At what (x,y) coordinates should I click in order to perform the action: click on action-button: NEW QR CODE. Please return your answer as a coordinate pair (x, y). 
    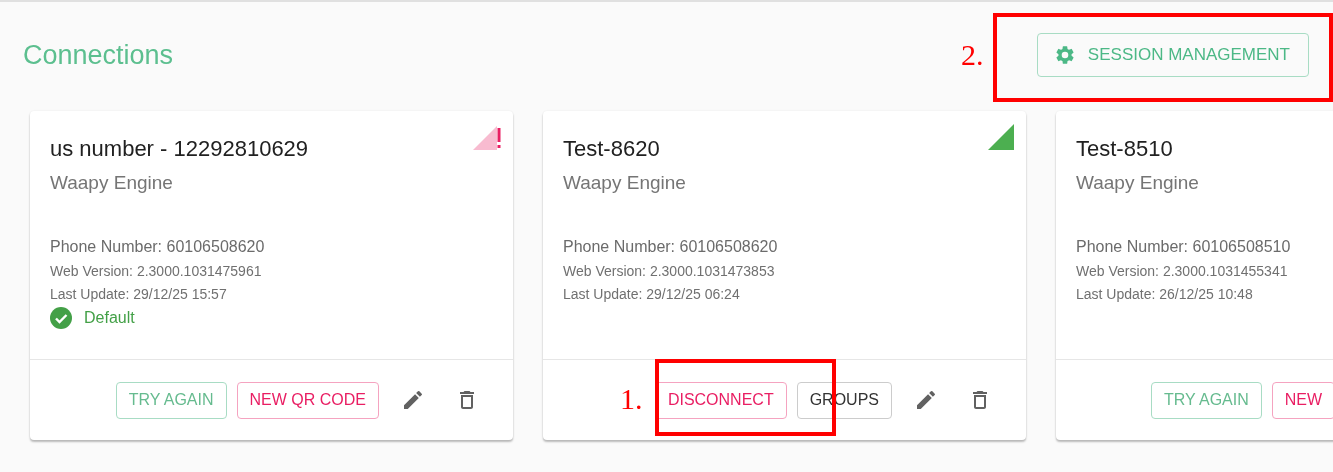
    Looking at the image, I should click on (307, 400).